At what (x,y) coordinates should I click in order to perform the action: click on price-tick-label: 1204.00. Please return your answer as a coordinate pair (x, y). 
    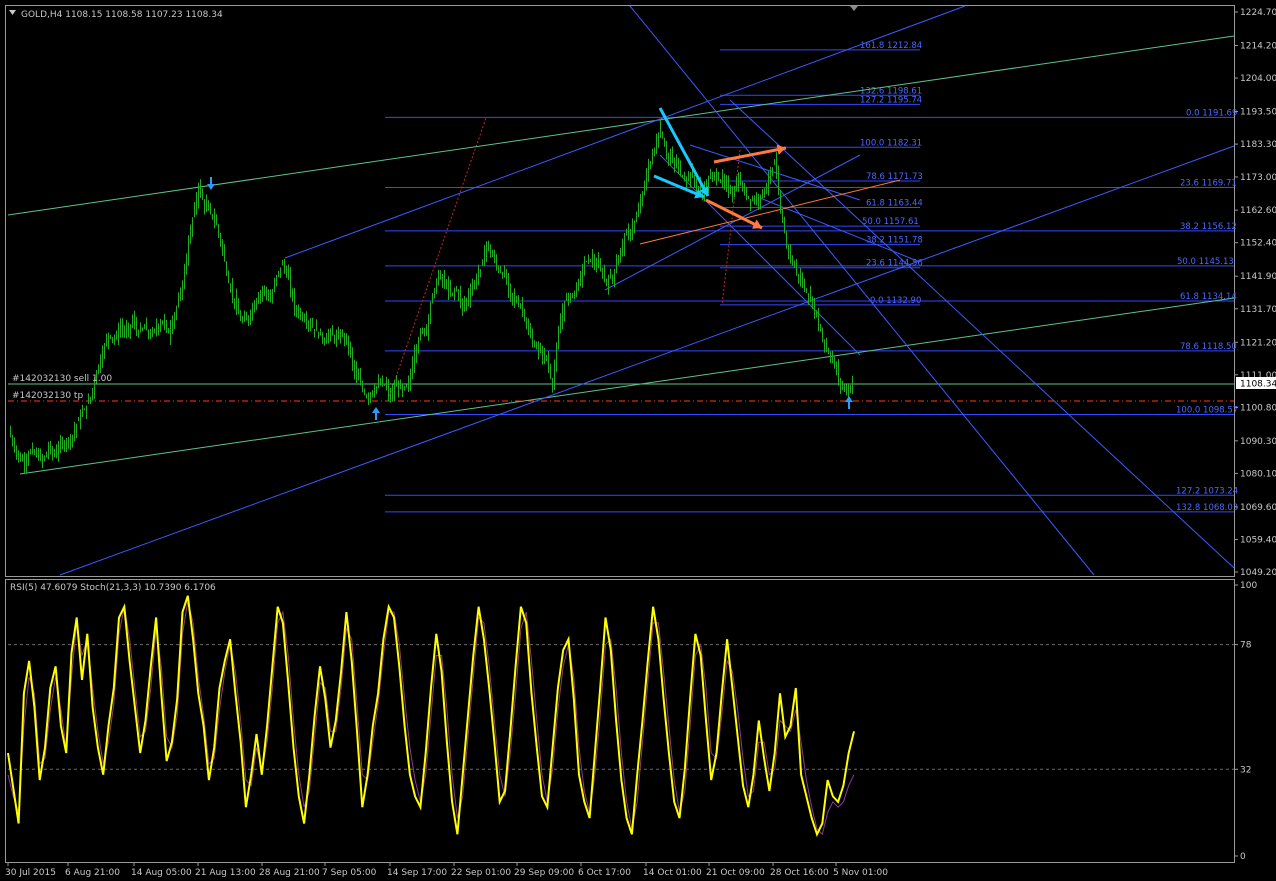
    Looking at the image, I should click on (1258, 79).